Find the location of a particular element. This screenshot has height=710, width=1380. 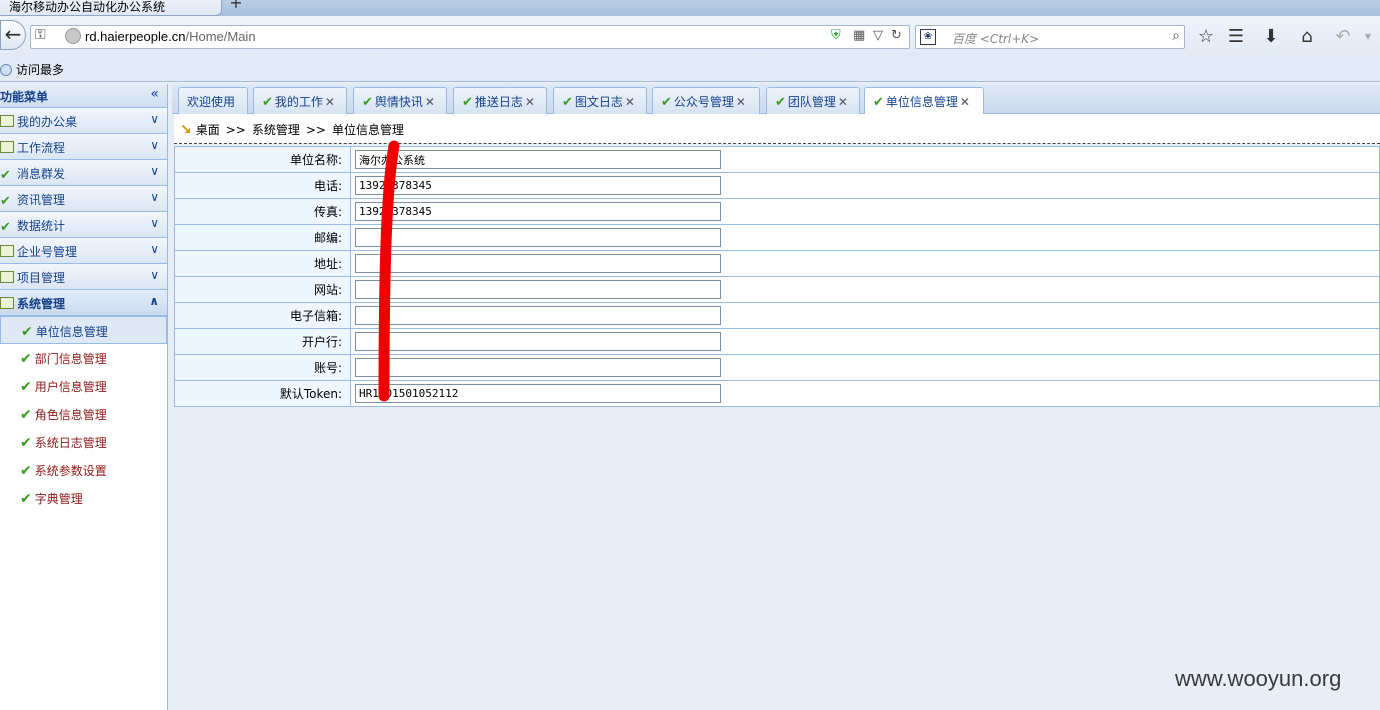

search-icon: ⌕ is located at coordinates (1176, 36).